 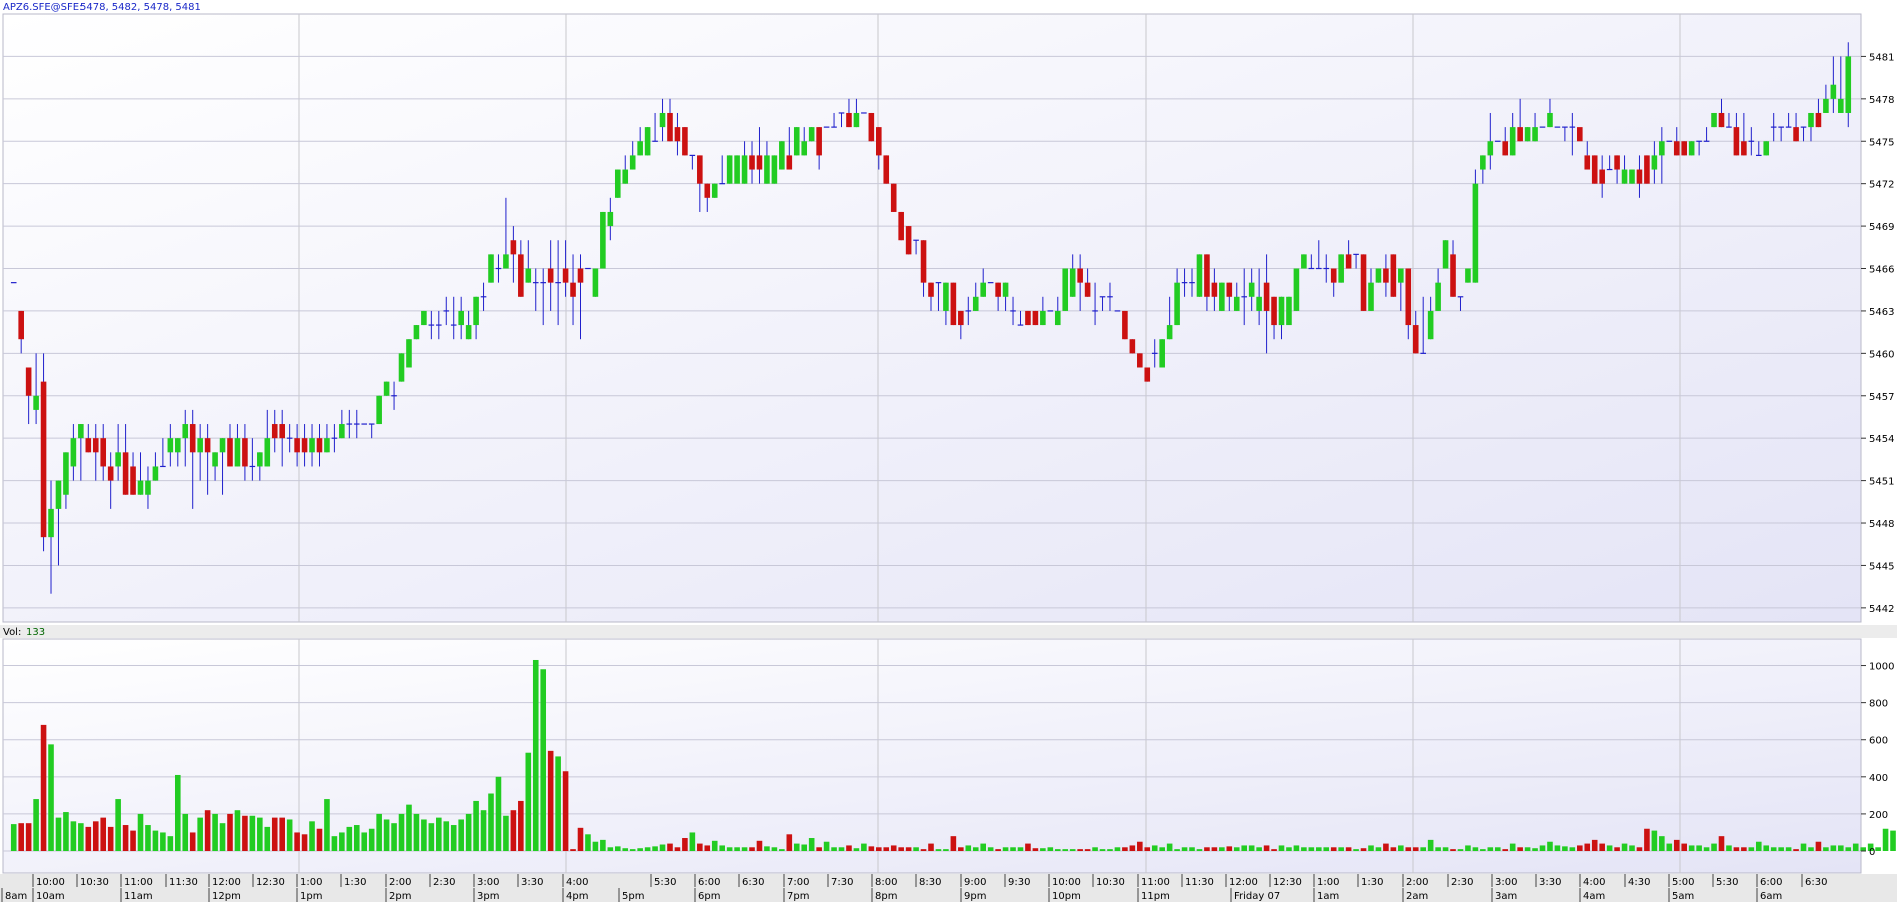 I want to click on volume-header-bar, so click(x=948, y=631).